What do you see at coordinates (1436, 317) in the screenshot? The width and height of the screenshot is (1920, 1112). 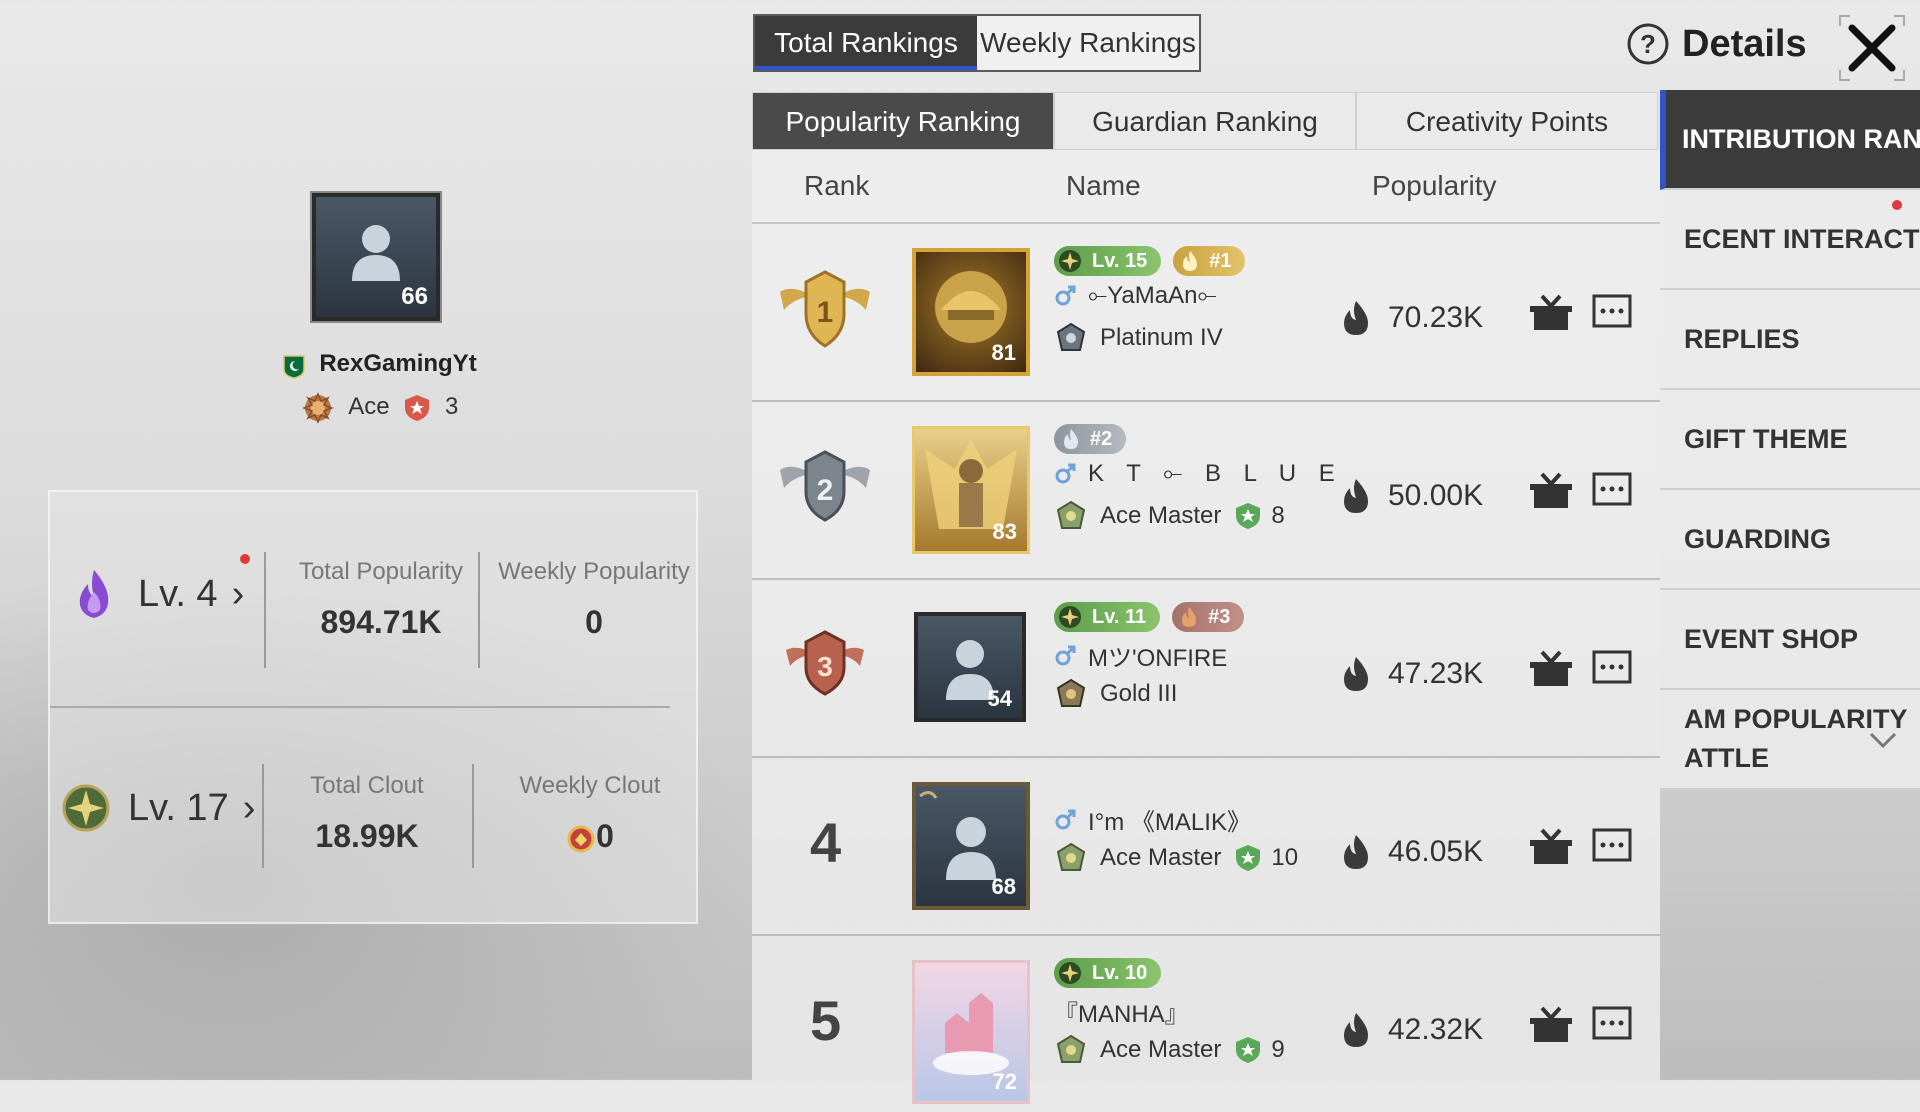 I see `popularity-text: 70.23K` at bounding box center [1436, 317].